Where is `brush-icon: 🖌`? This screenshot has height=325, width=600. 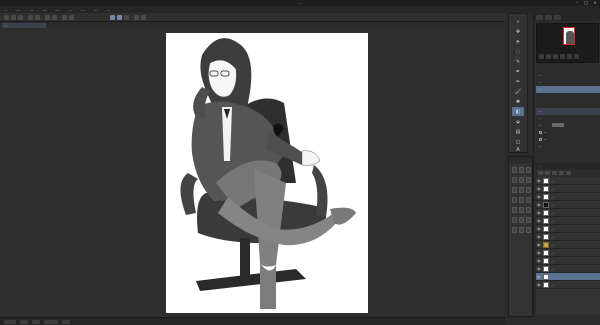 brush-icon: 🖌 is located at coordinates (518, 91).